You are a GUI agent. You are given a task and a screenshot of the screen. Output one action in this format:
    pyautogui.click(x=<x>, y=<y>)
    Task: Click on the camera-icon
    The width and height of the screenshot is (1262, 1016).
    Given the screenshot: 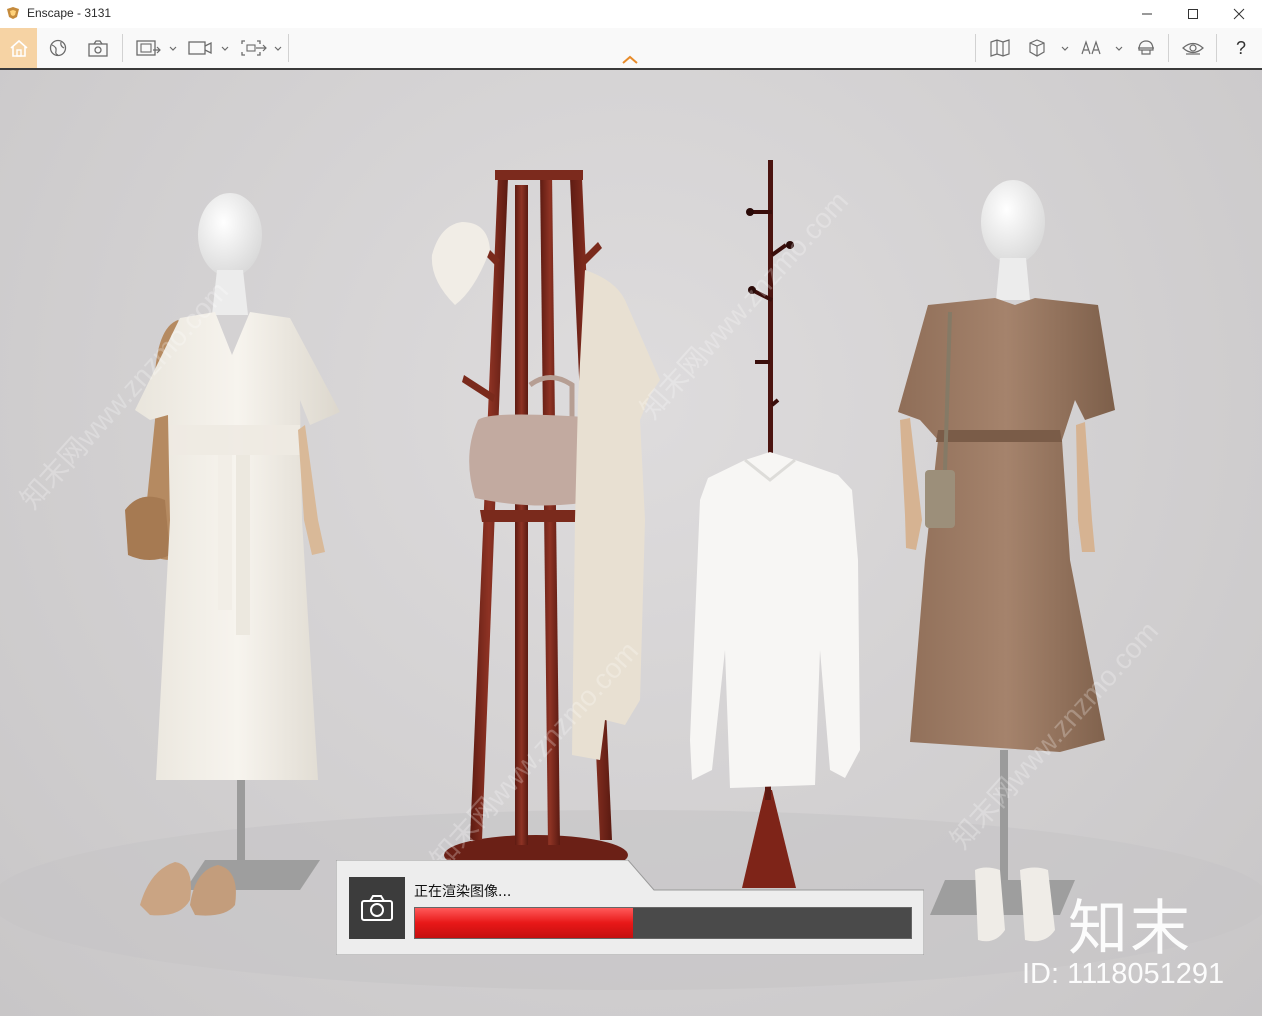 What is the action you would take?
    pyautogui.click(x=377, y=908)
    